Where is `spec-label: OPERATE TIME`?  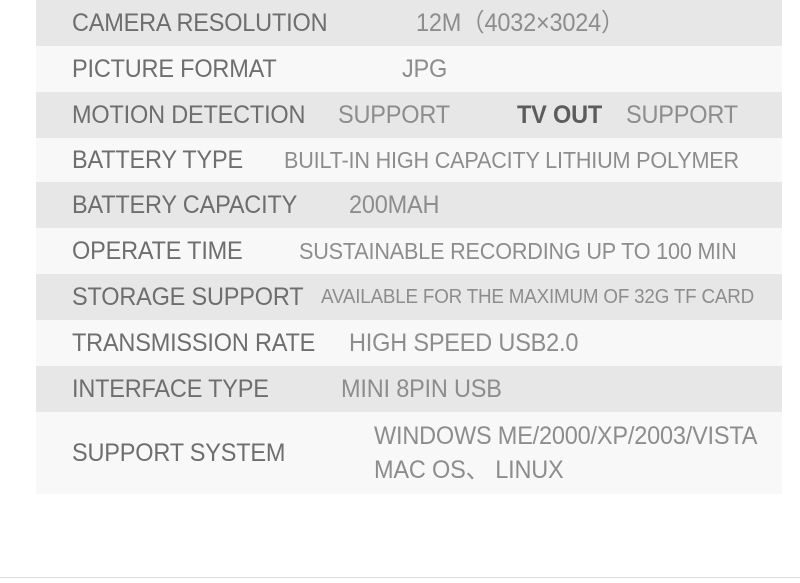
spec-label: OPERATE TIME is located at coordinates (157, 250).